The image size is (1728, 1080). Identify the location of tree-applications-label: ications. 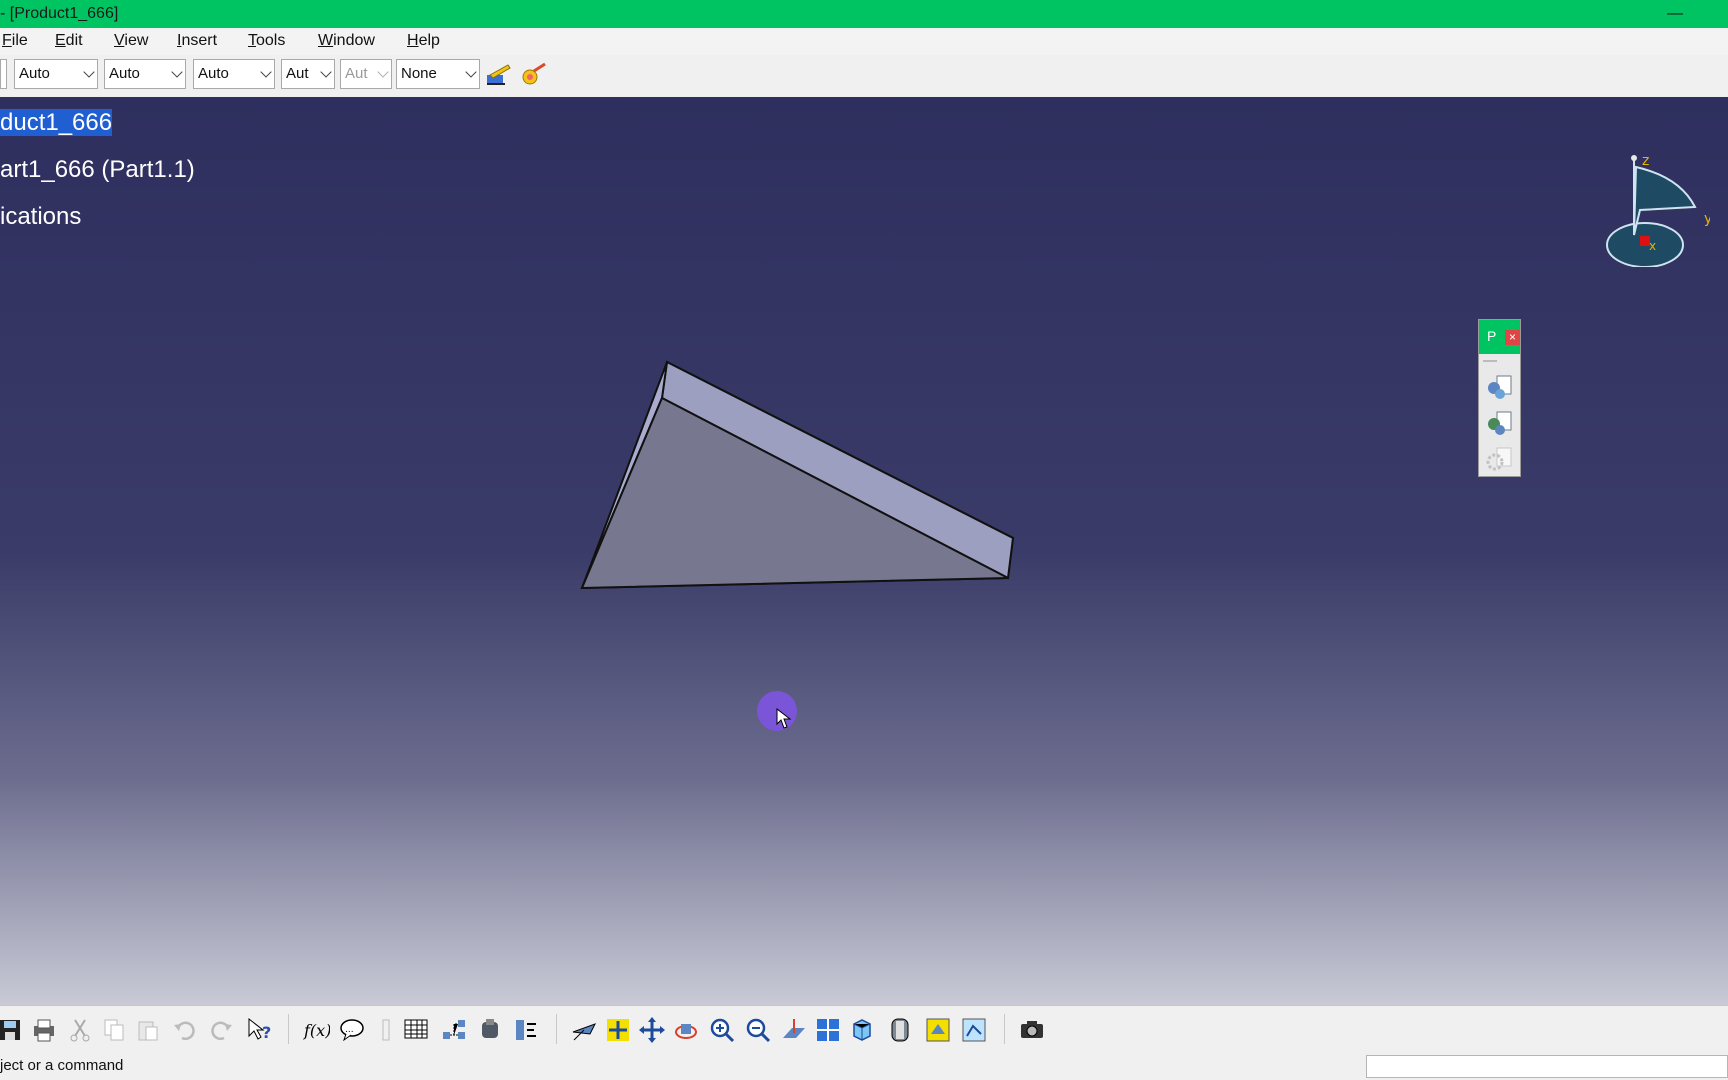
(41, 216).